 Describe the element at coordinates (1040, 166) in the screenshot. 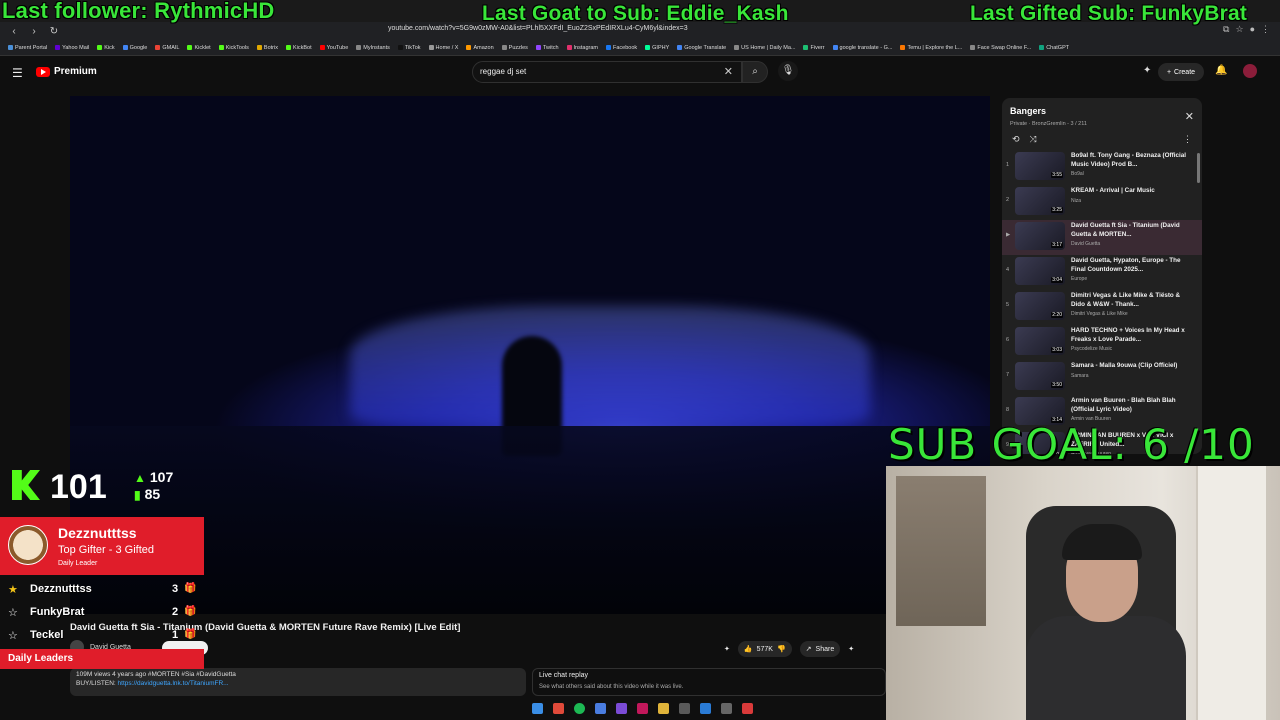

I see `playlist-item-thumbnail: 3:55` at that location.